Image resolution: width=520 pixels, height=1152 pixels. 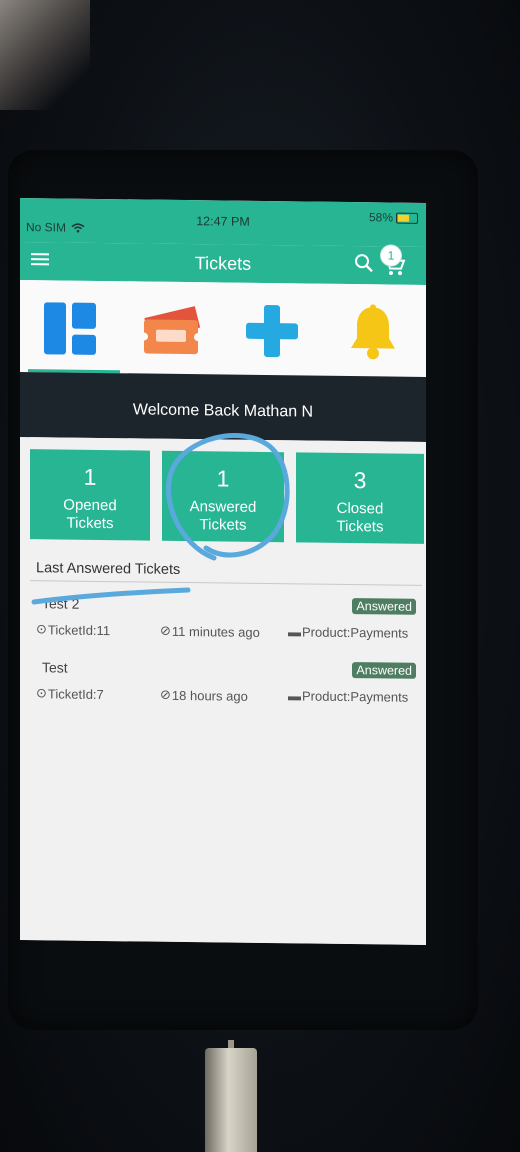 I want to click on ticket-icon, so click(x=172, y=330).